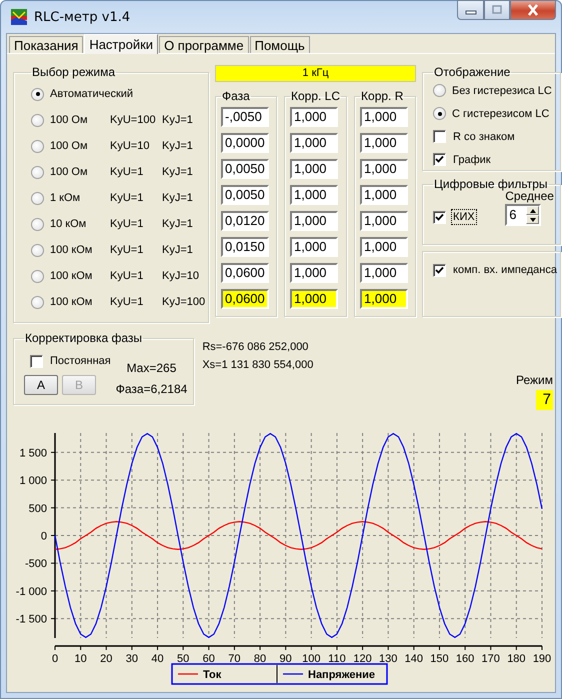 The height and width of the screenshot is (699, 562). Describe the element at coordinates (534, 380) in the screenshot. I see `mode-label: Режим` at that location.